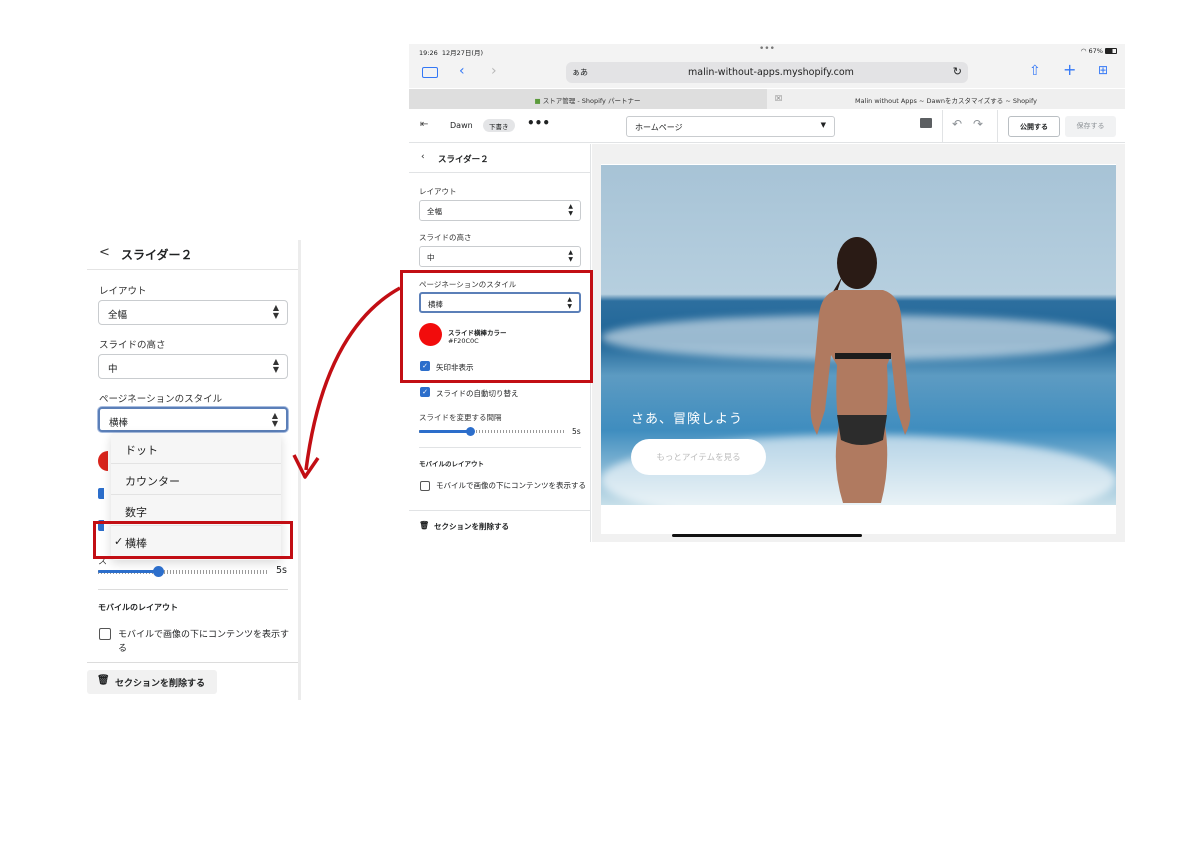  Describe the element at coordinates (424, 124) in the screenshot. I see `exit-icon: ⇤` at that location.